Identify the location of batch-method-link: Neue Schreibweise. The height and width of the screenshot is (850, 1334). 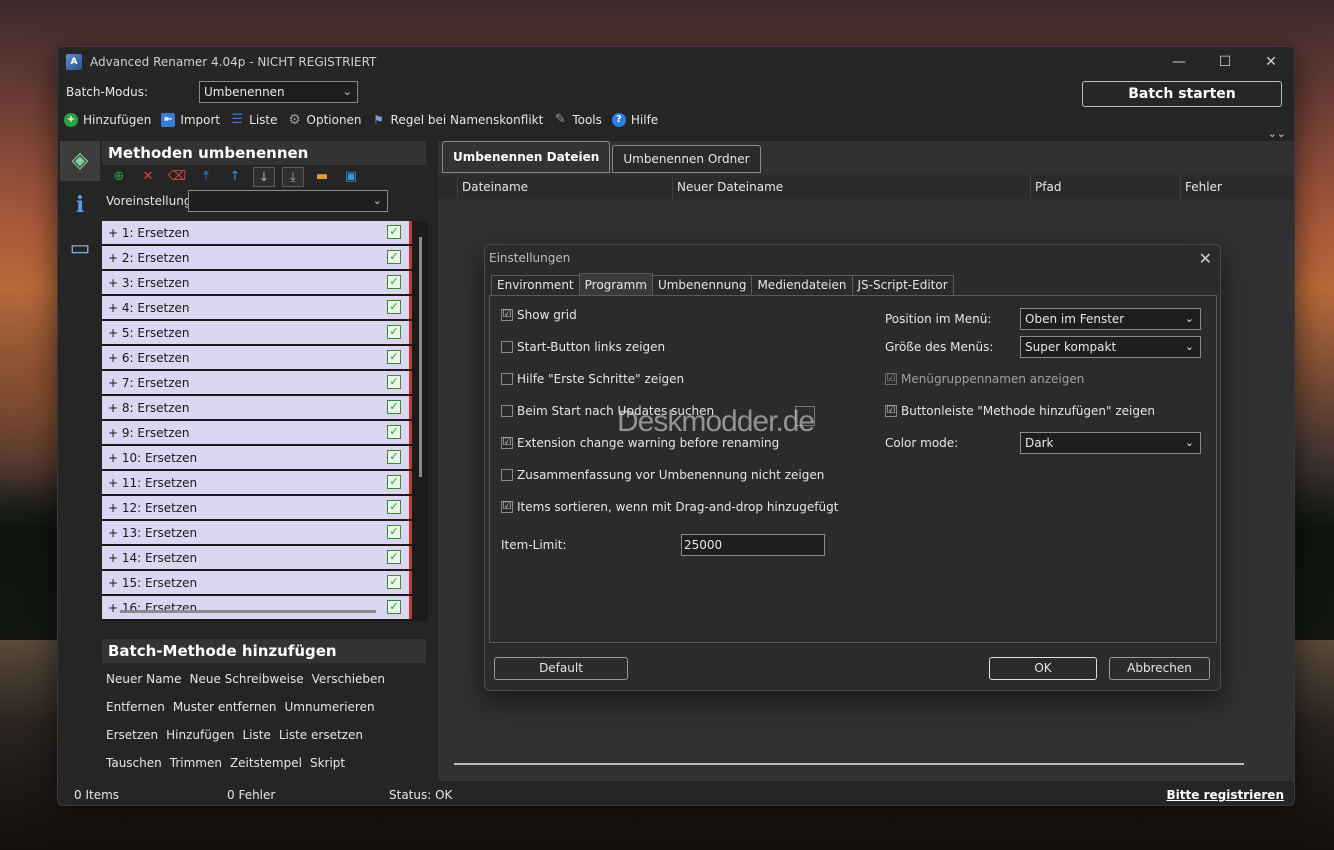
(247, 685).